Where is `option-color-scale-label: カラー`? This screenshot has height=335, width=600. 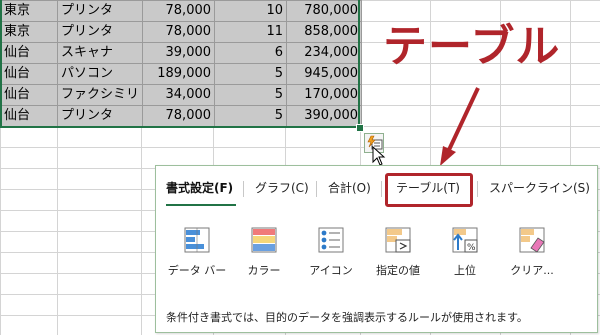
option-color-scale-label: カラー is located at coordinates (264, 270).